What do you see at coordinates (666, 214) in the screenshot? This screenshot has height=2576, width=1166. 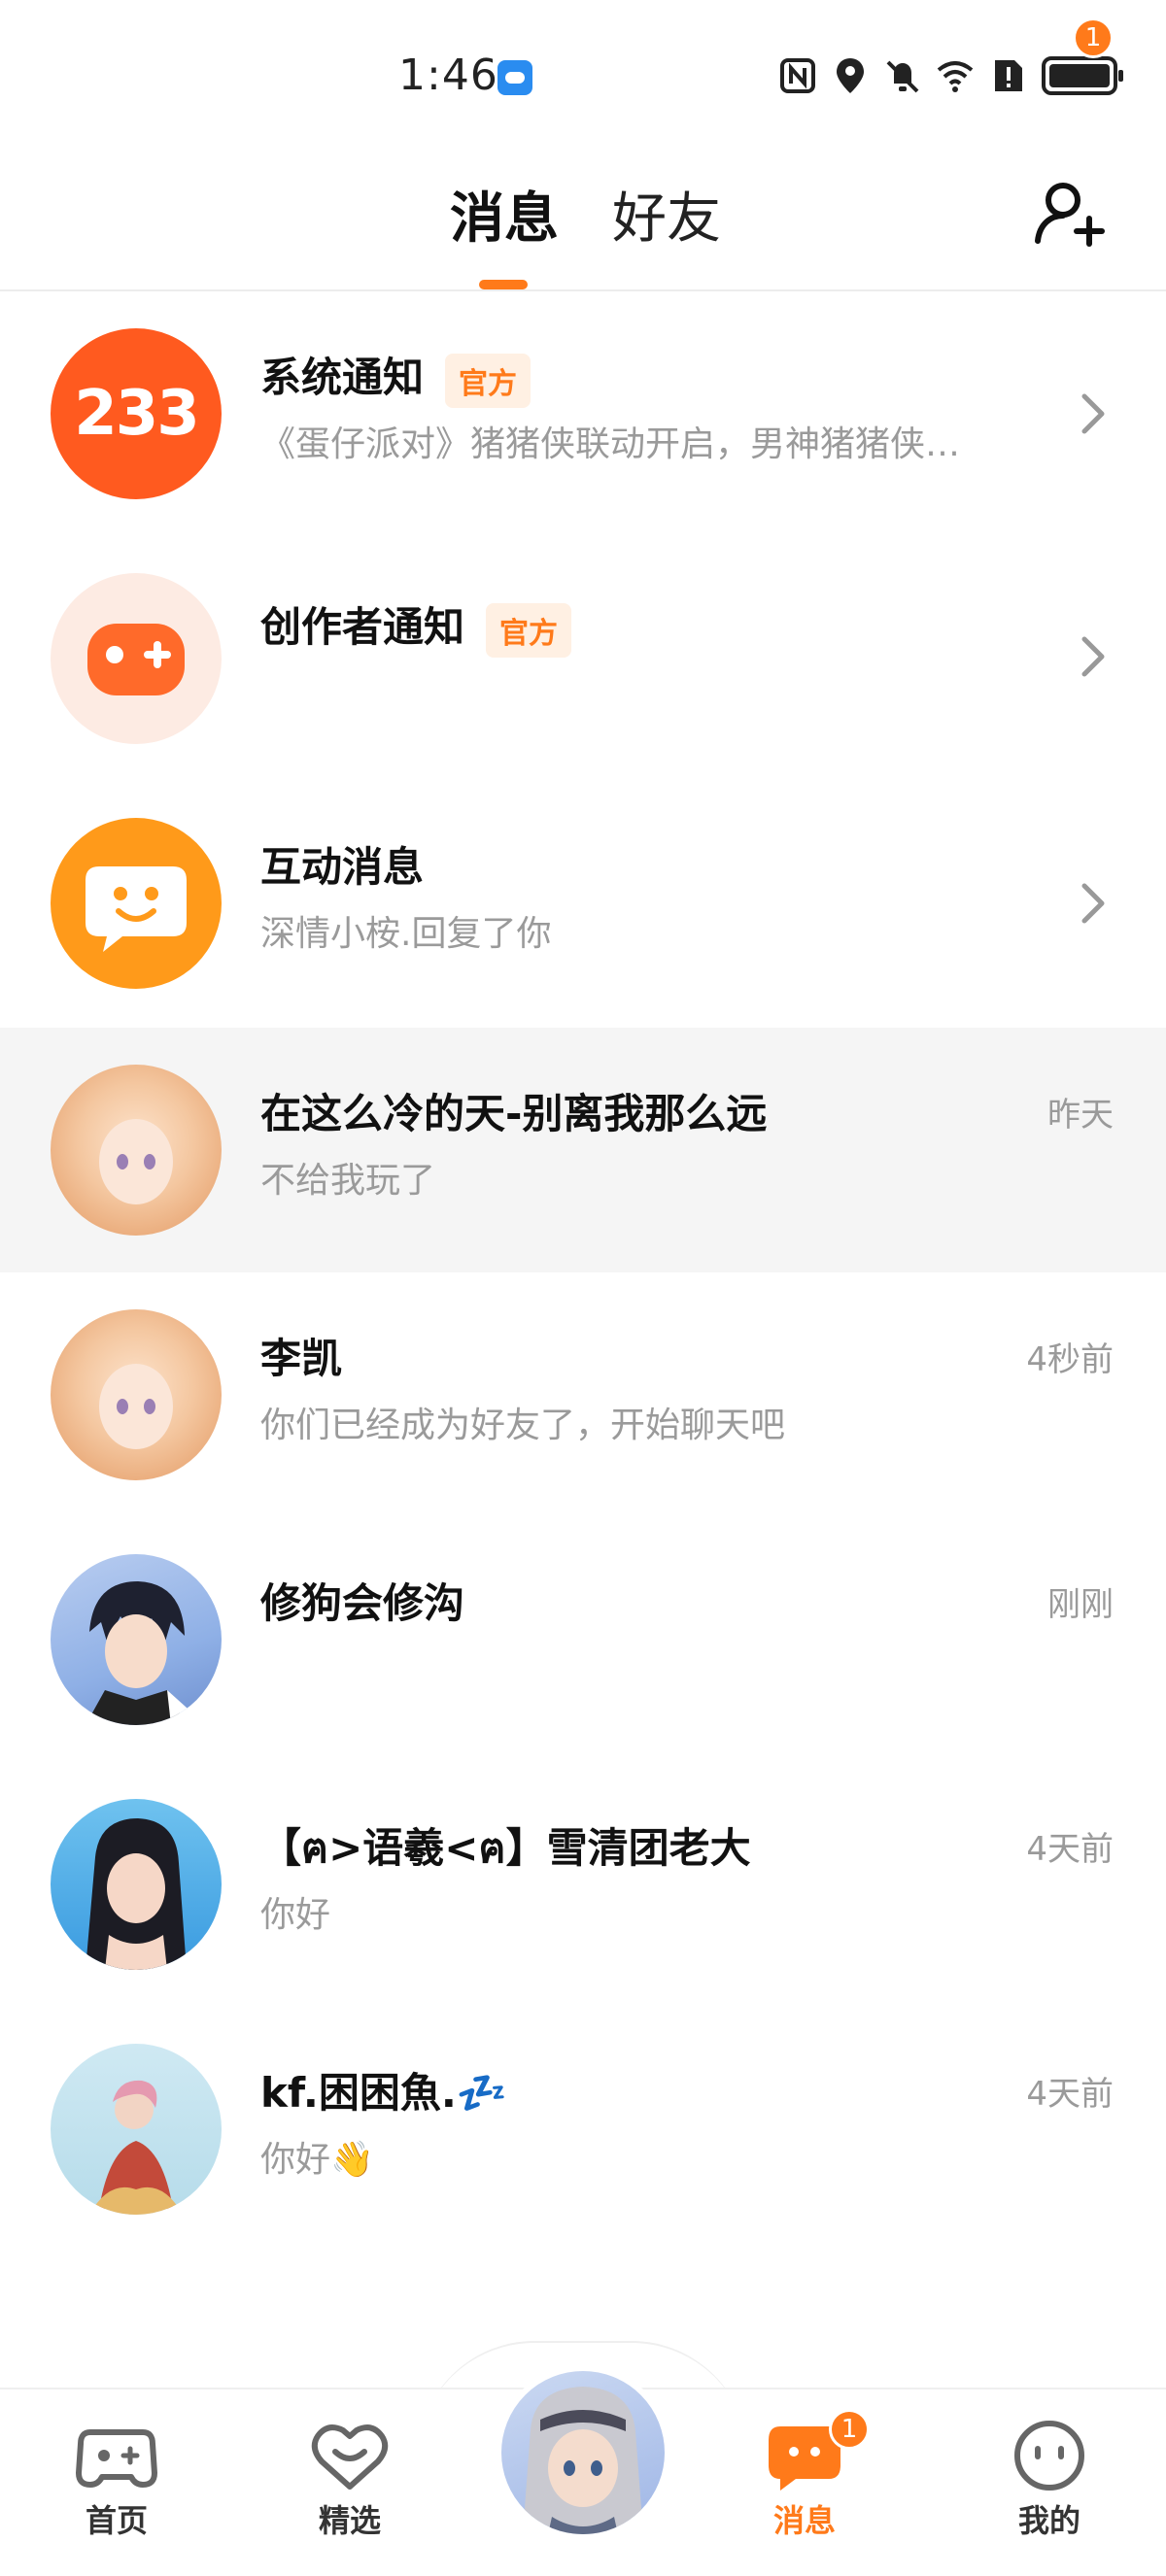 I see `tab-friends: 好友` at bounding box center [666, 214].